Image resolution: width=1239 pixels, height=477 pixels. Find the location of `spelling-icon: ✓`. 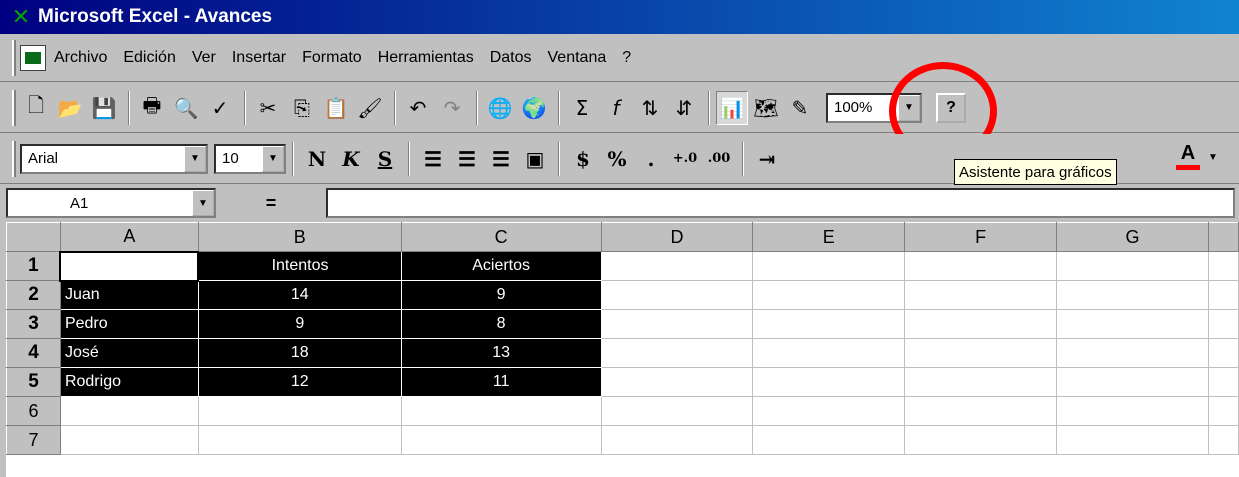

spelling-icon: ✓ is located at coordinates (220, 108).